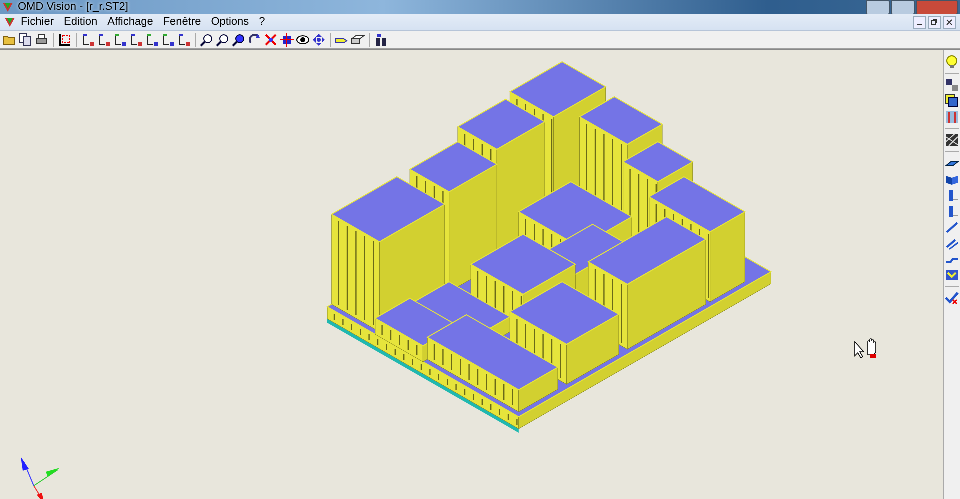  I want to click on squares-button, so click(952, 101).